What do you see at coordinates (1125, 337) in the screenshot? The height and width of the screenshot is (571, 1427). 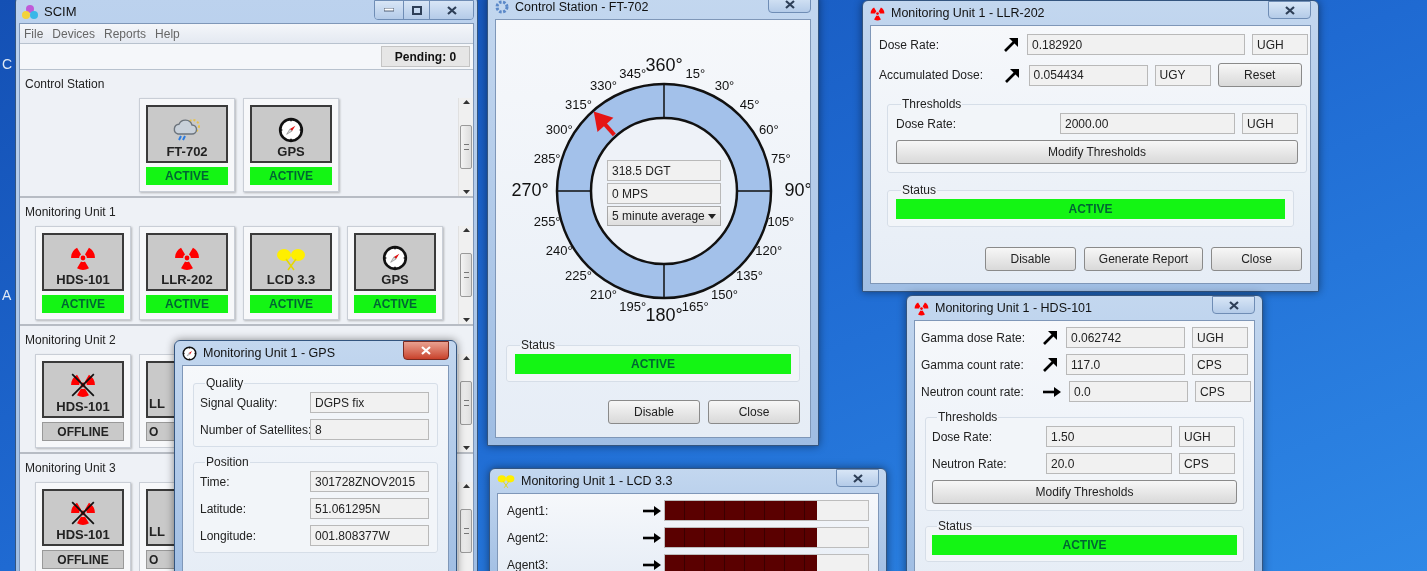 I see `value-field: 0.062742` at bounding box center [1125, 337].